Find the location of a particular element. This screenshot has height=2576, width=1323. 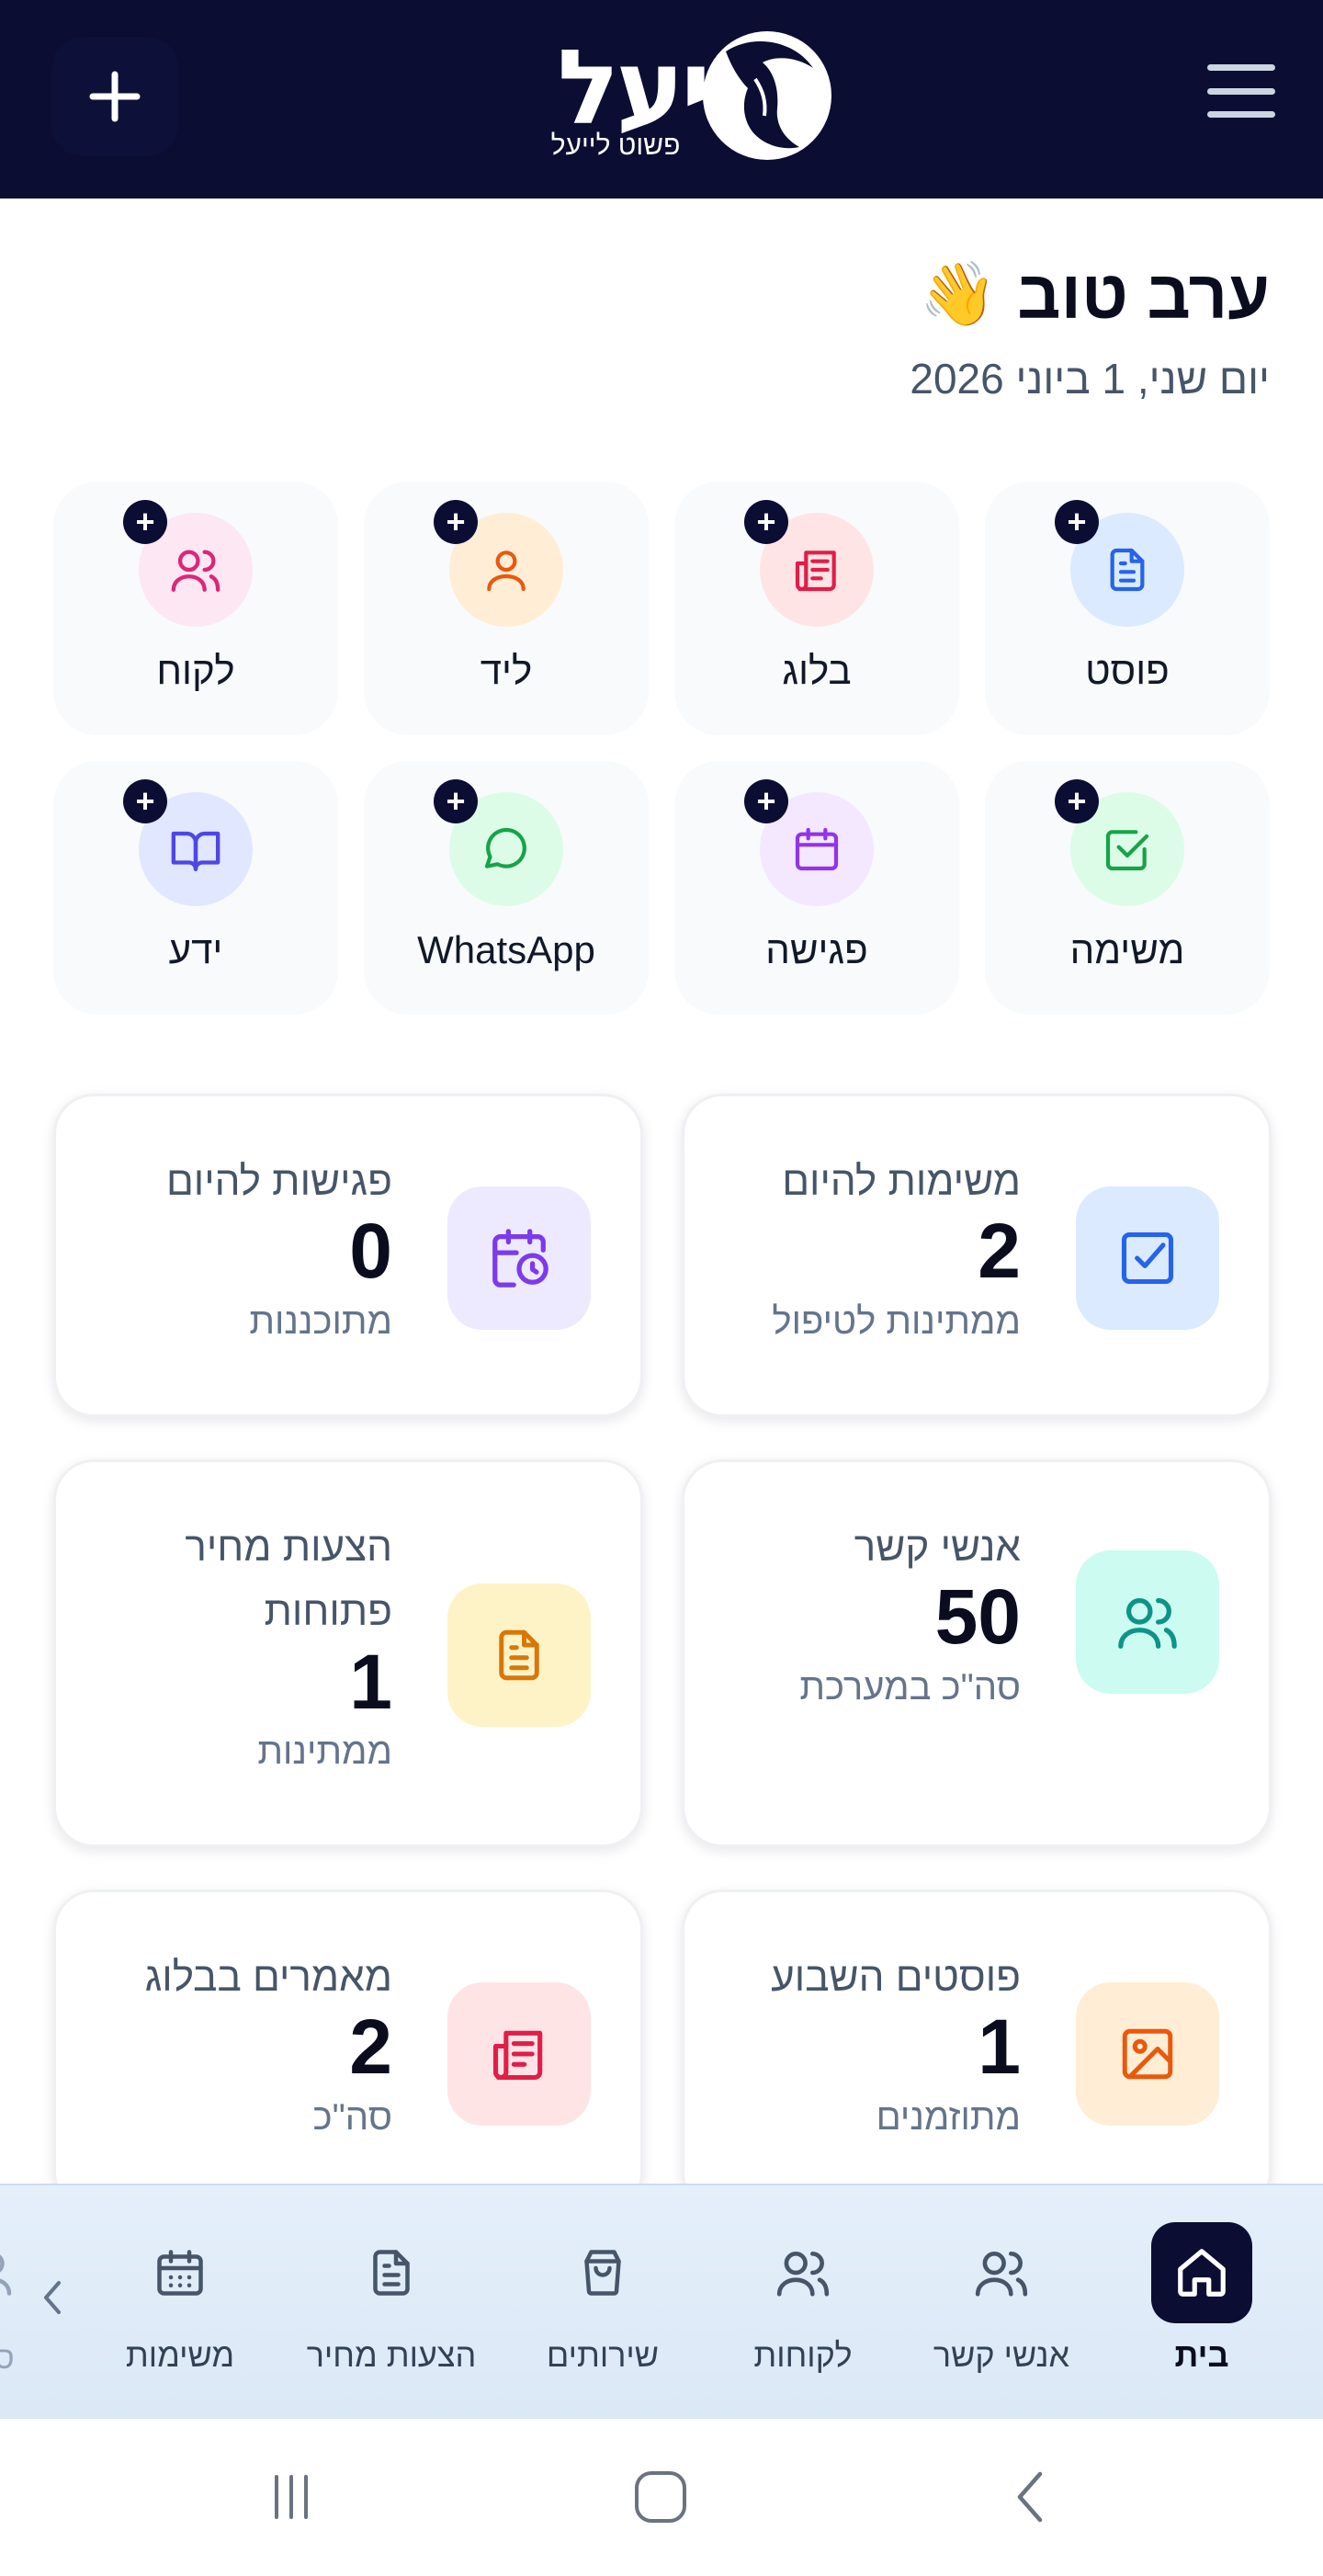

quick-action-knowledge: + ידע is located at coordinates (195, 888).